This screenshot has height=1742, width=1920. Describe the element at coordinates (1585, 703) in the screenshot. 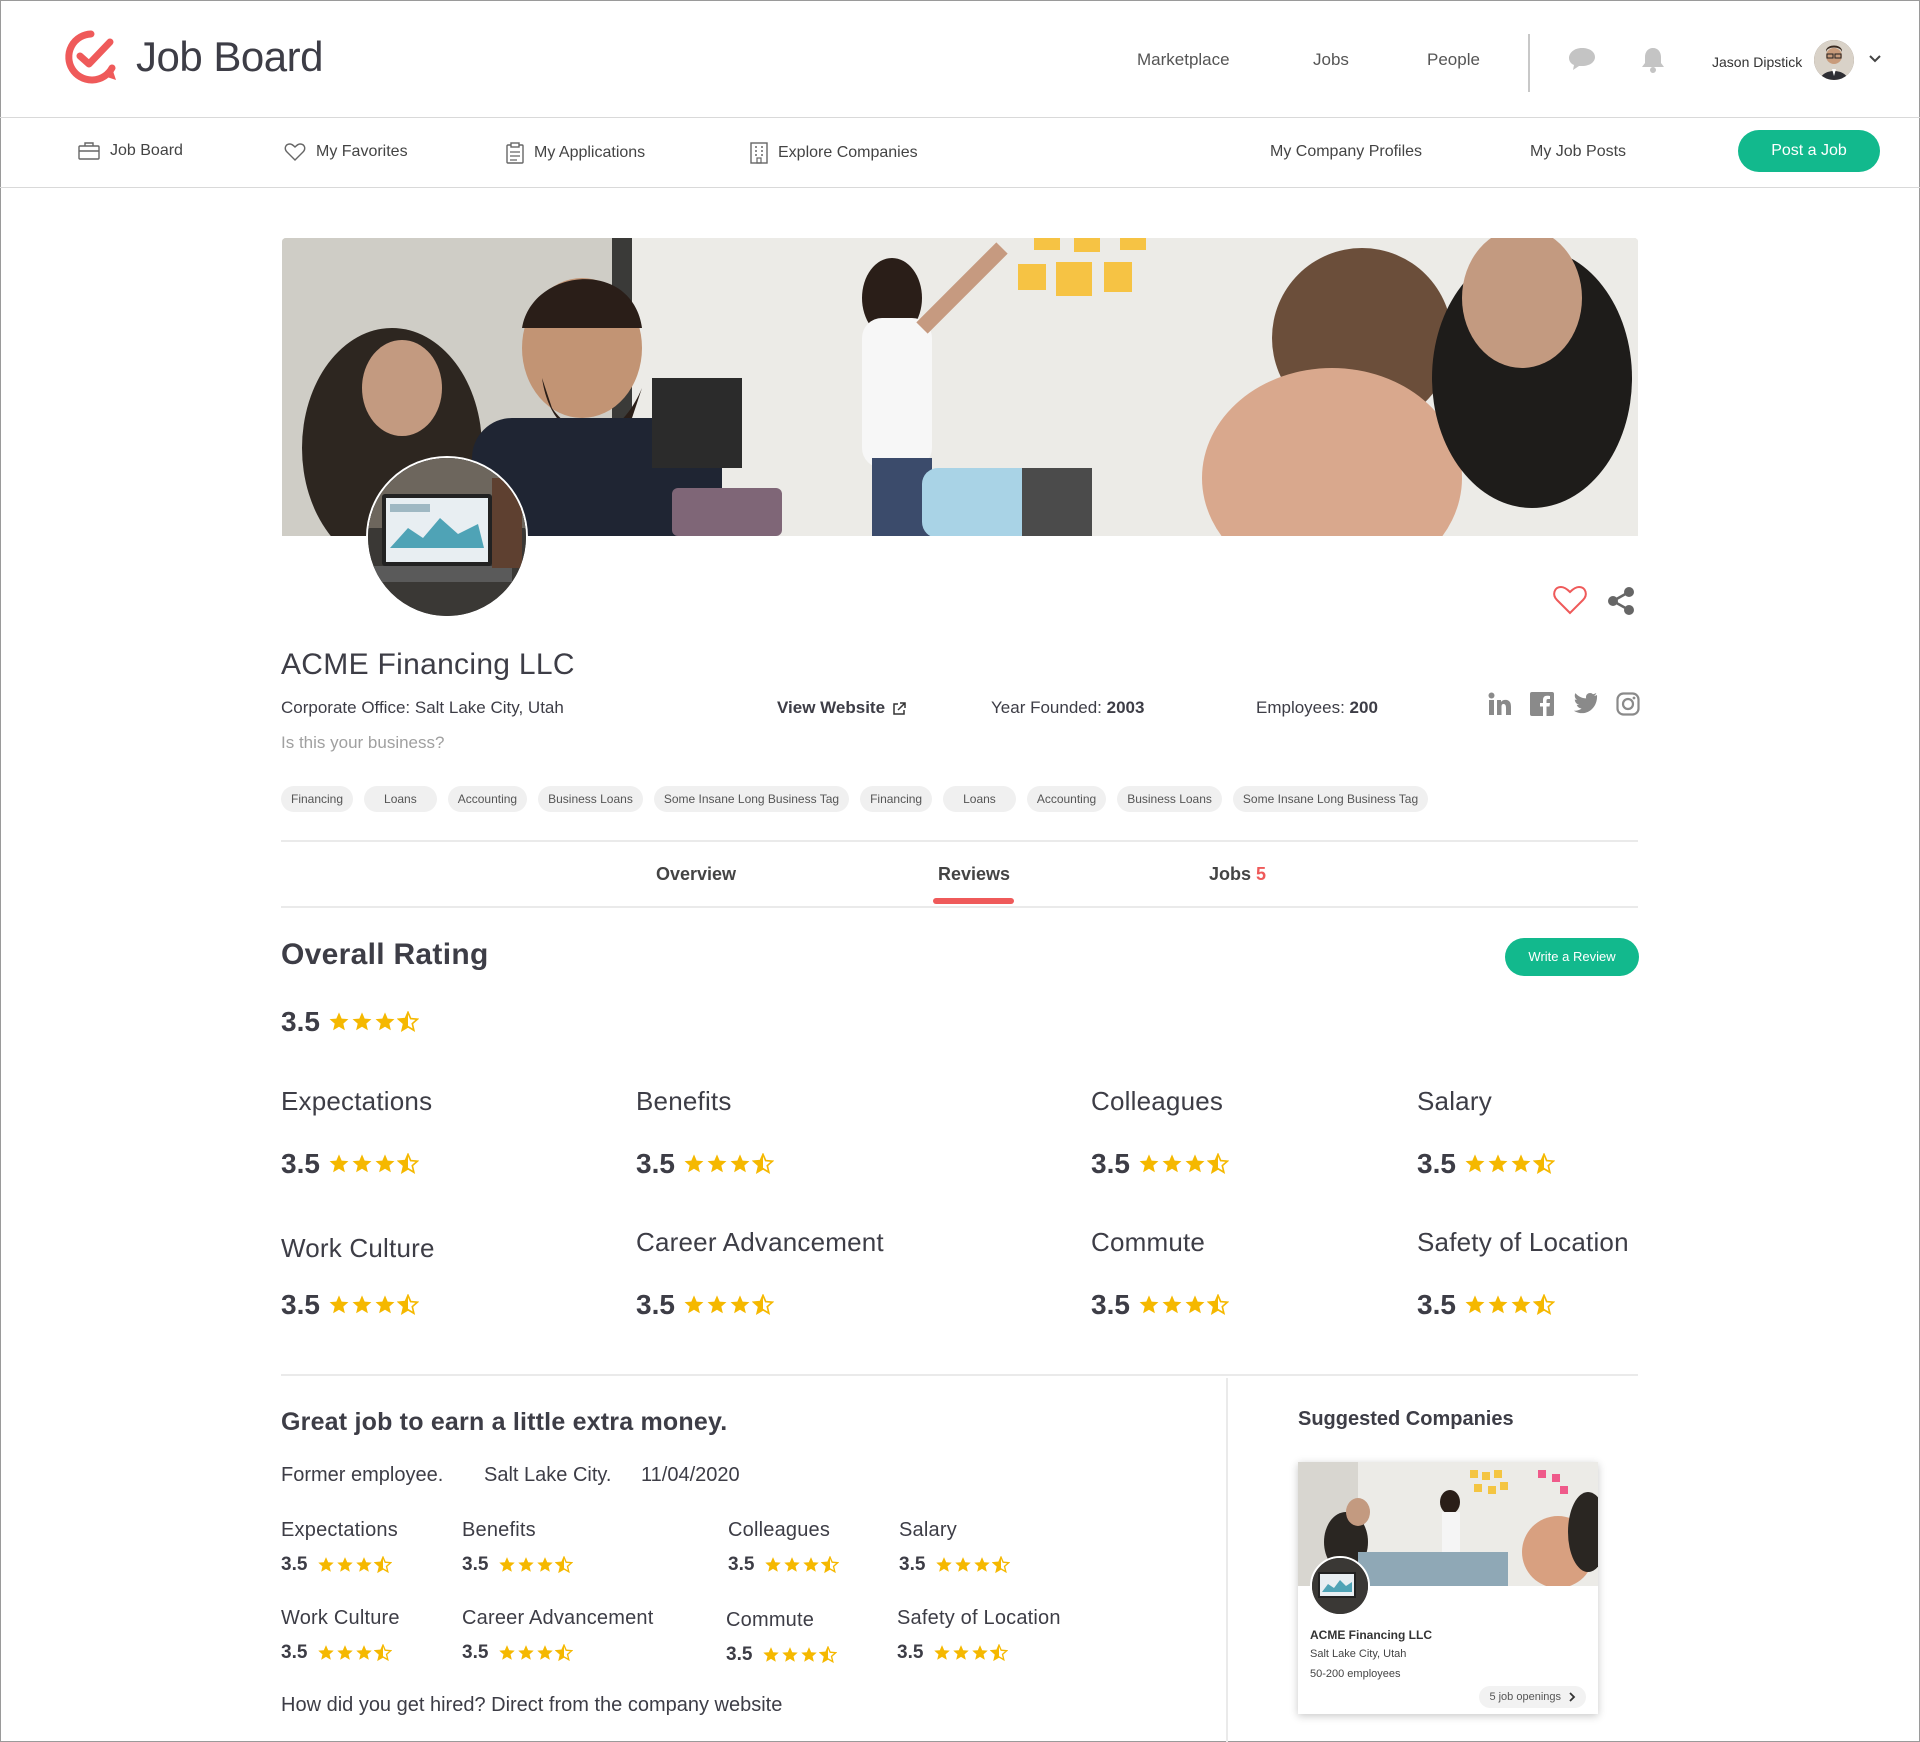

I see `twitter-icon` at that location.